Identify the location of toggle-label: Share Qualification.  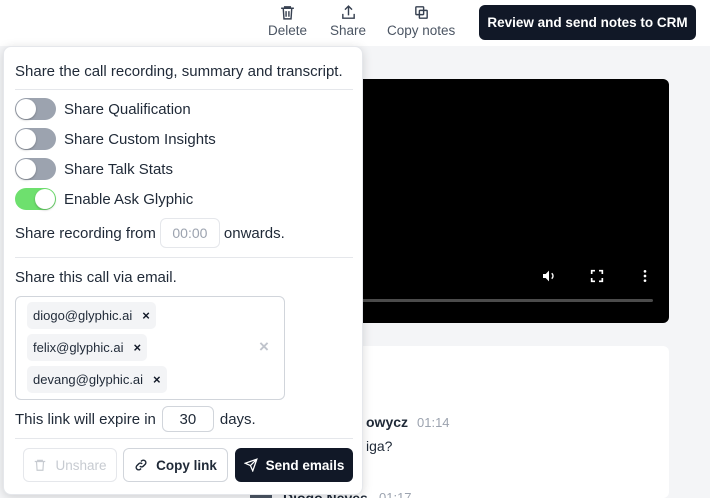
(127, 109).